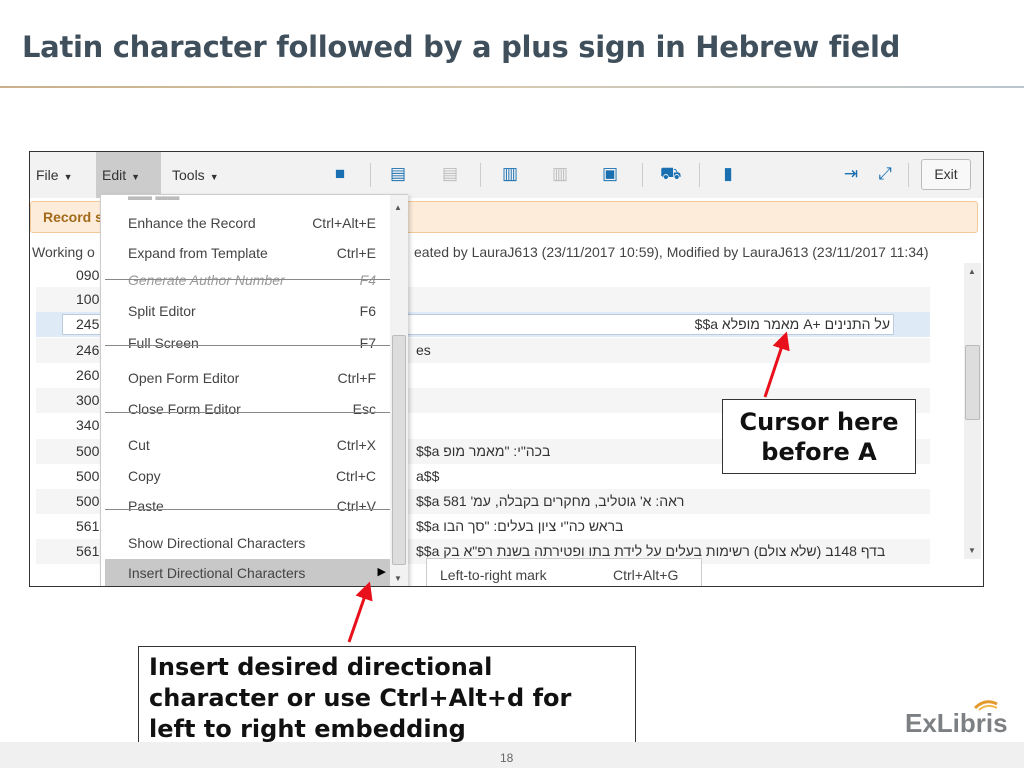 The width and height of the screenshot is (1024, 768). I want to click on arrow-to-menu-item, so click(360, 612).